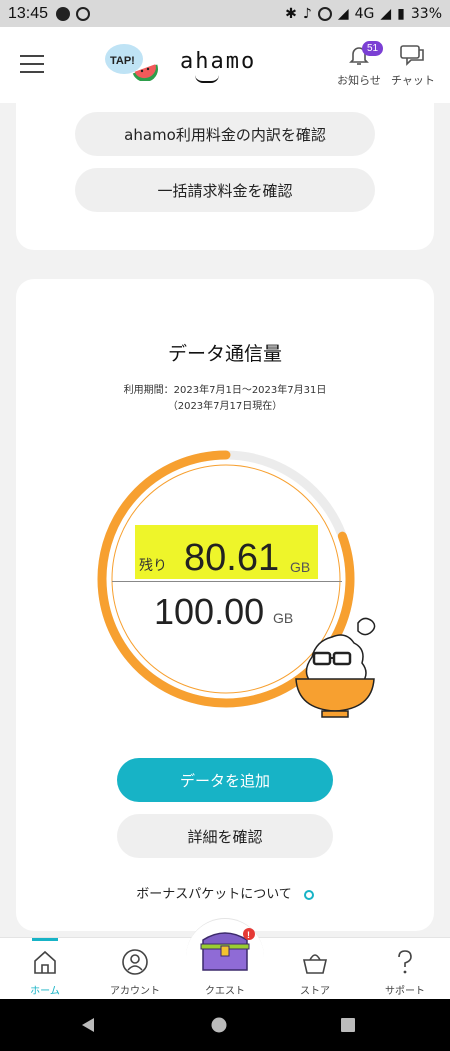 The height and width of the screenshot is (1051, 450). I want to click on bonus-packet-link: ボーナスパケットについて, so click(225, 892).